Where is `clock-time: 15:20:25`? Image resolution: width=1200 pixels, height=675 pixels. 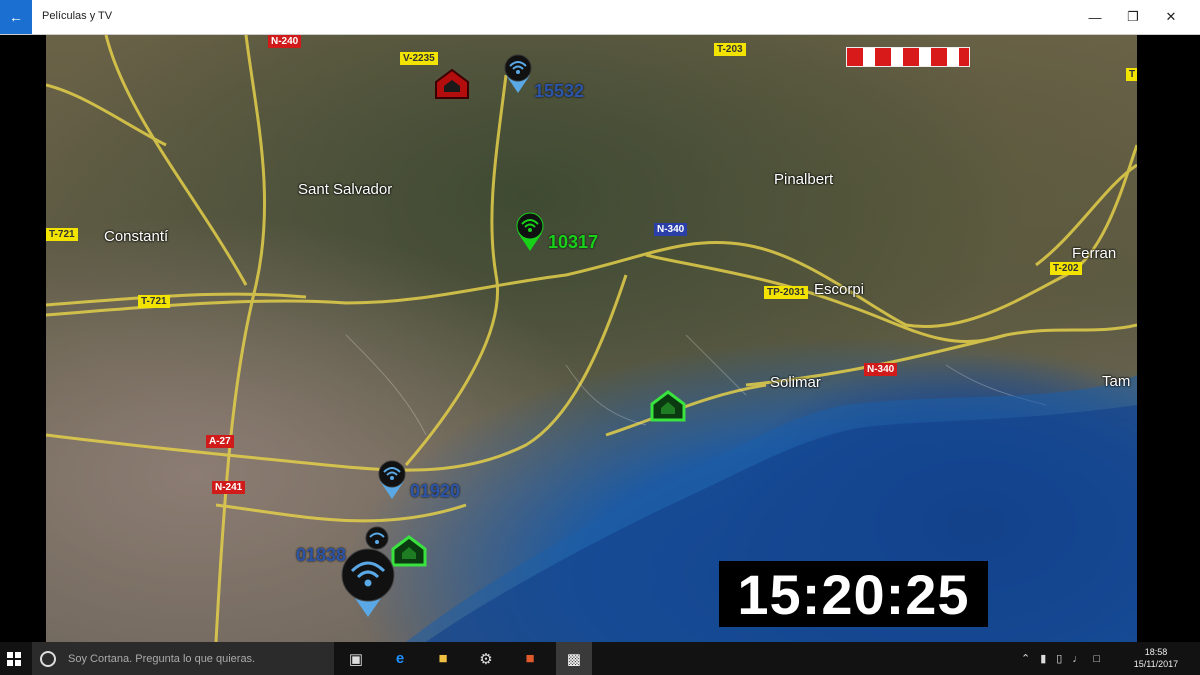 clock-time: 15:20:25 is located at coordinates (853, 594).